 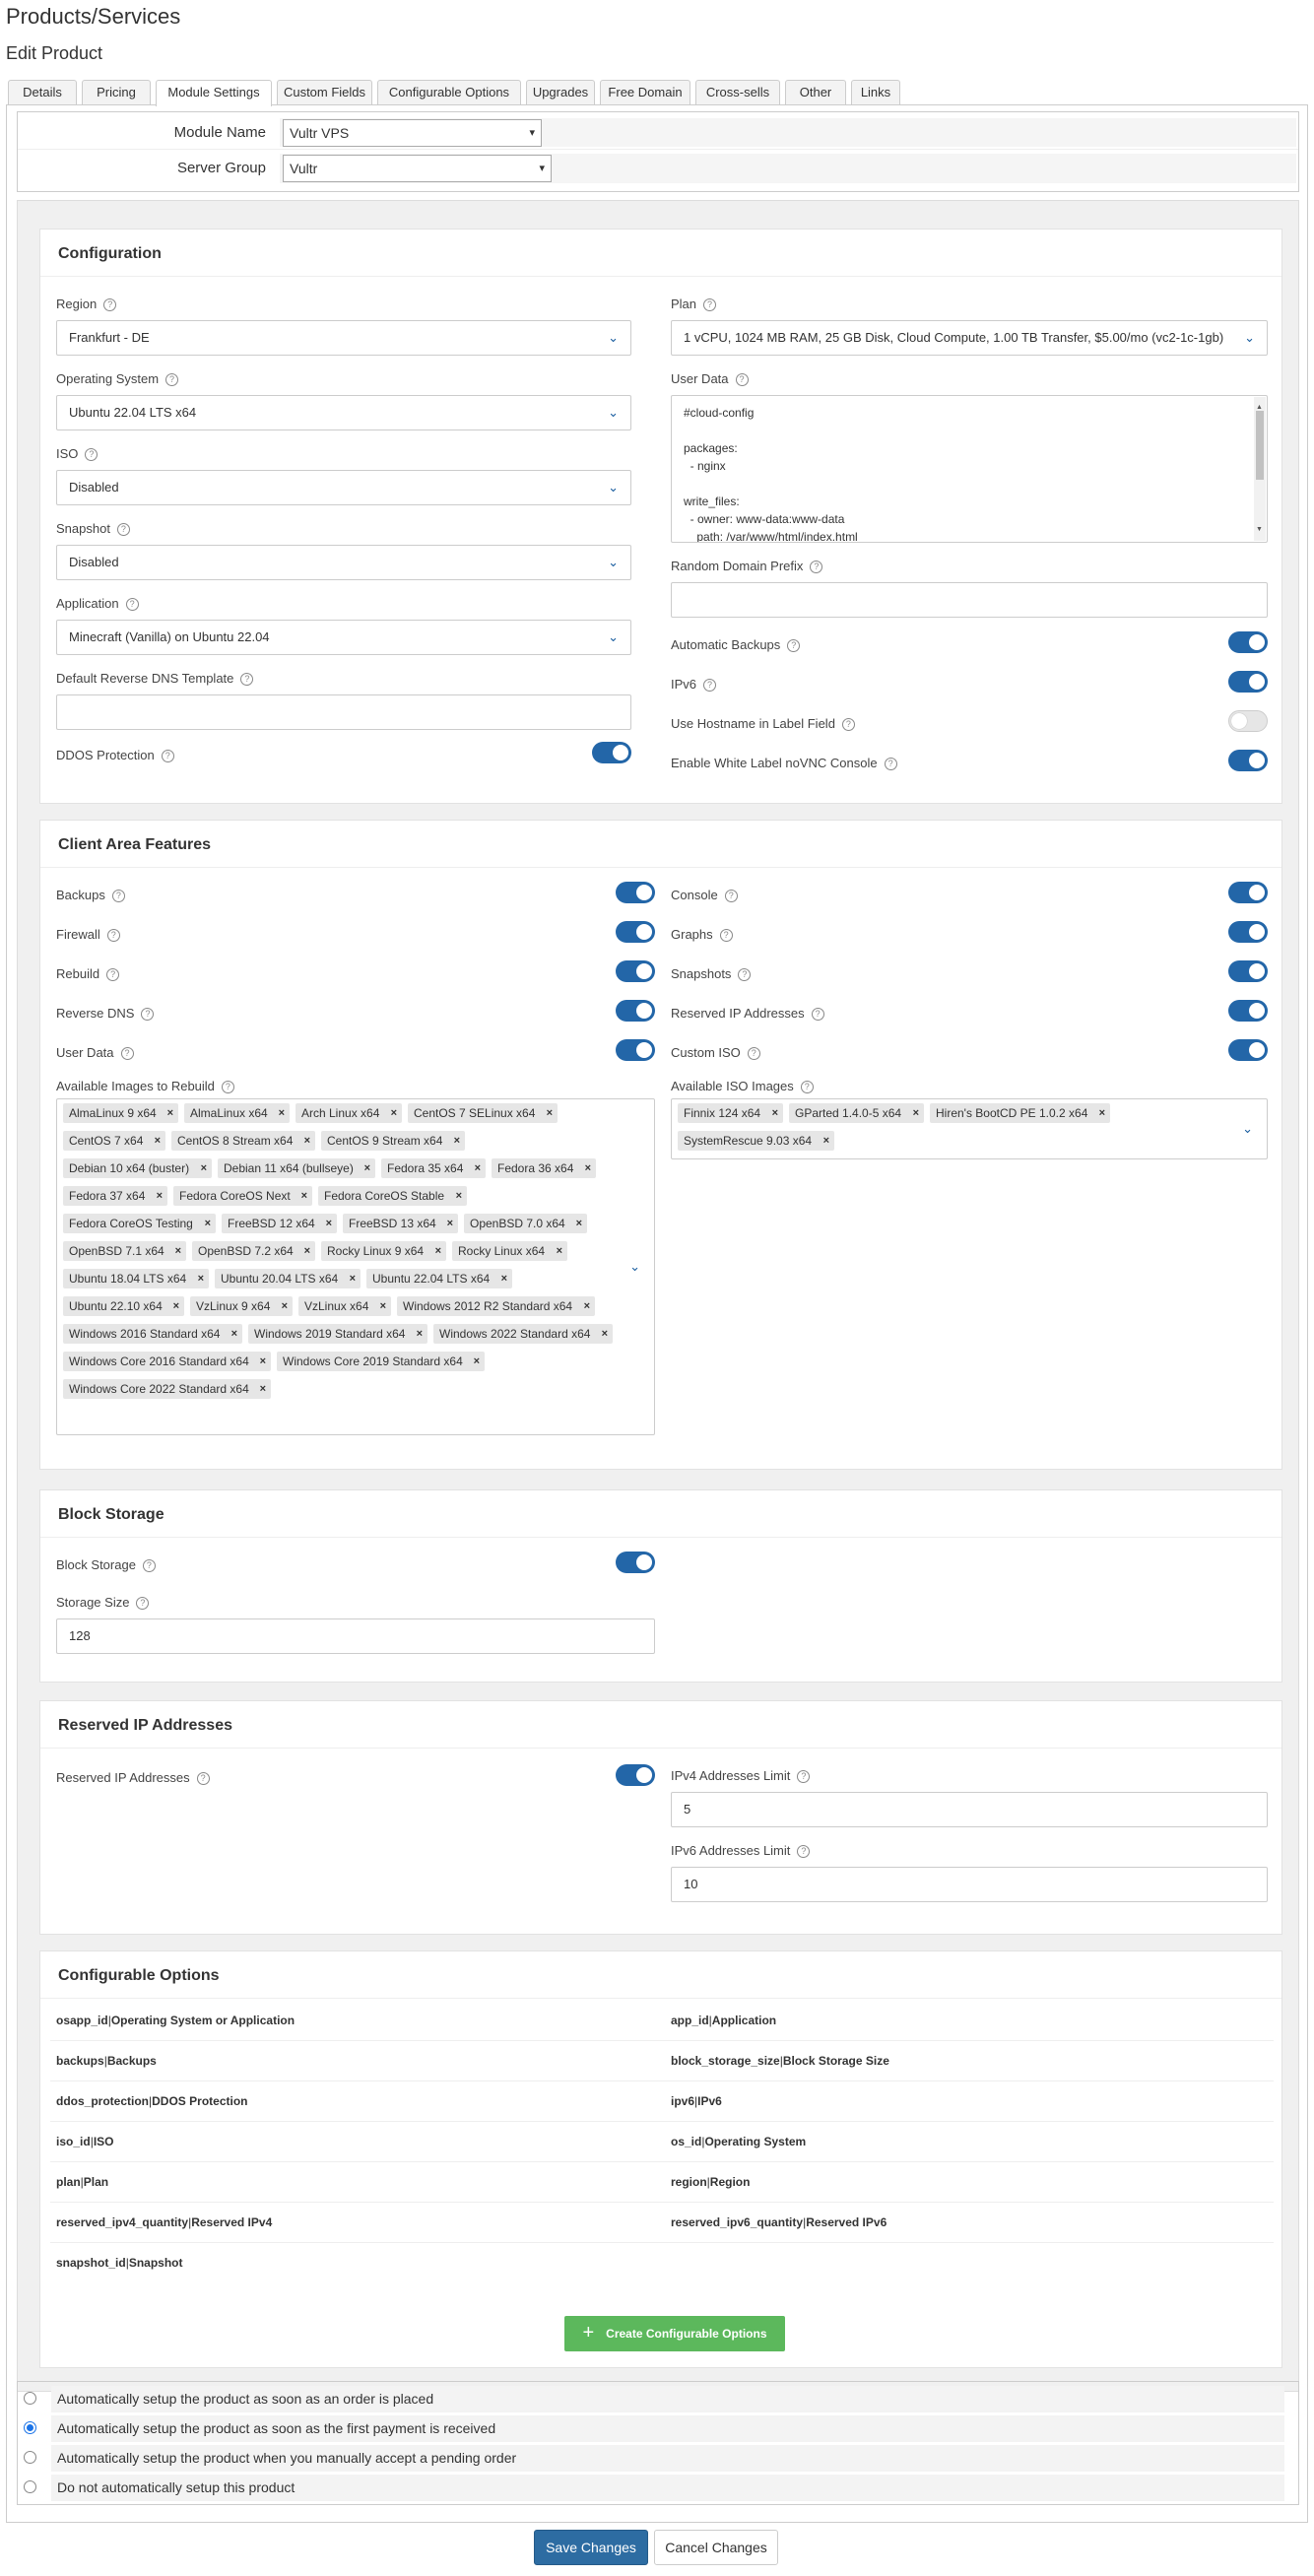 What do you see at coordinates (356, 1636) in the screenshot?
I see `storage-size-input: 128` at bounding box center [356, 1636].